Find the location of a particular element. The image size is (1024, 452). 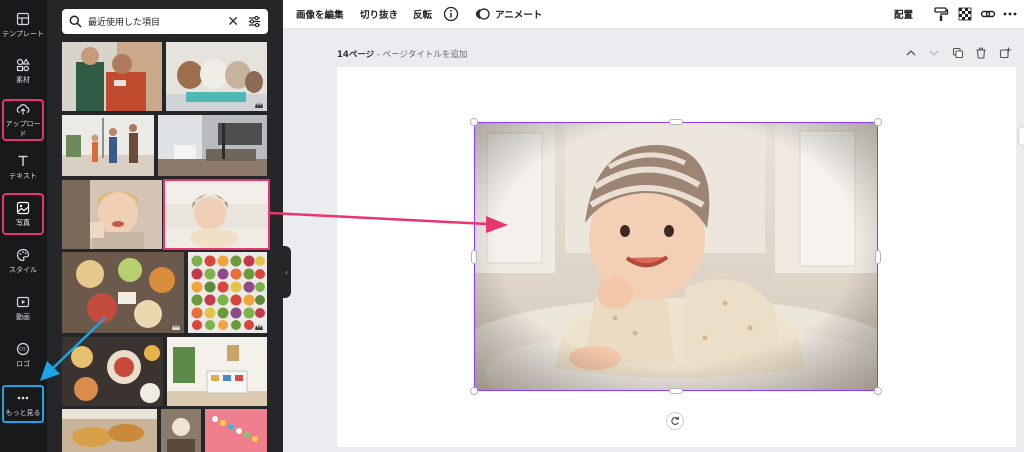

rotate-button is located at coordinates (675, 421).